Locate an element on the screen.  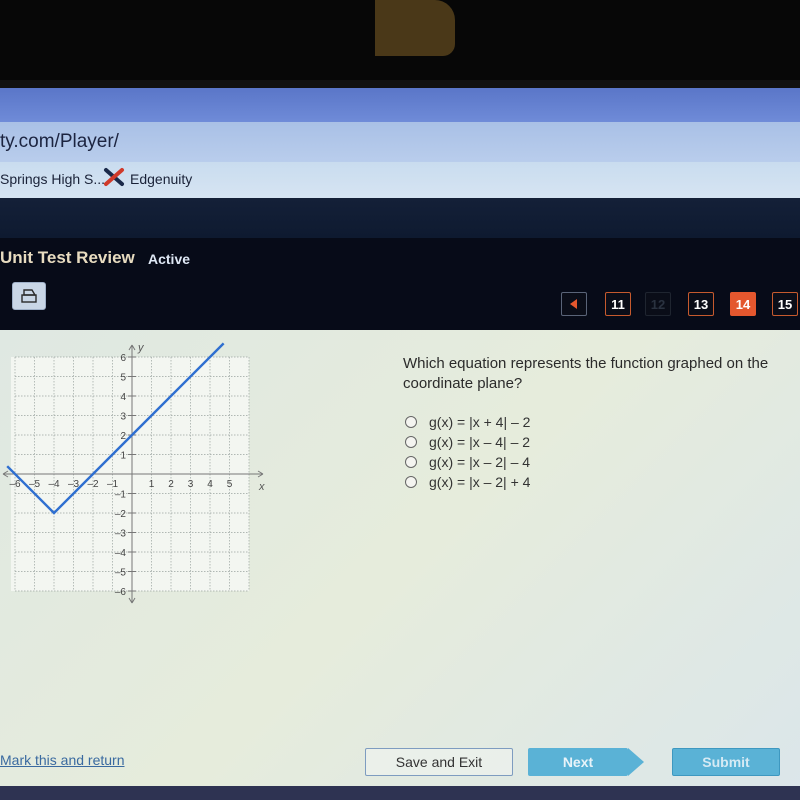
x-tick-label: –6 is located at coordinates (15, 484).